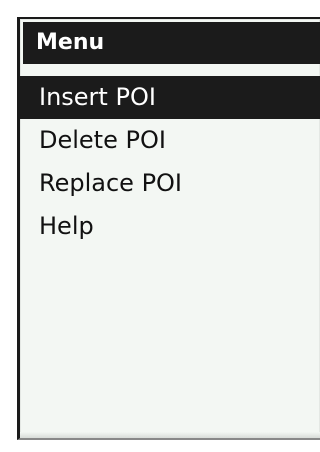 The width and height of the screenshot is (320, 452). What do you see at coordinates (171, 43) in the screenshot?
I see `menu-title: Menu` at bounding box center [171, 43].